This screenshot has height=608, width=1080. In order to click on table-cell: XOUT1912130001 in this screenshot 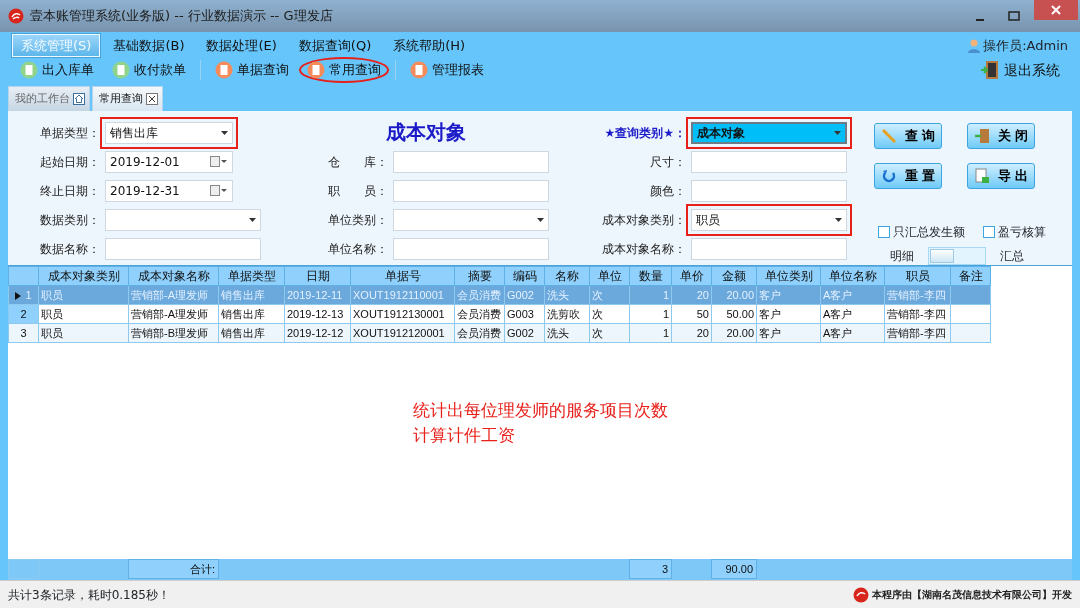, I will do `click(402, 314)`.